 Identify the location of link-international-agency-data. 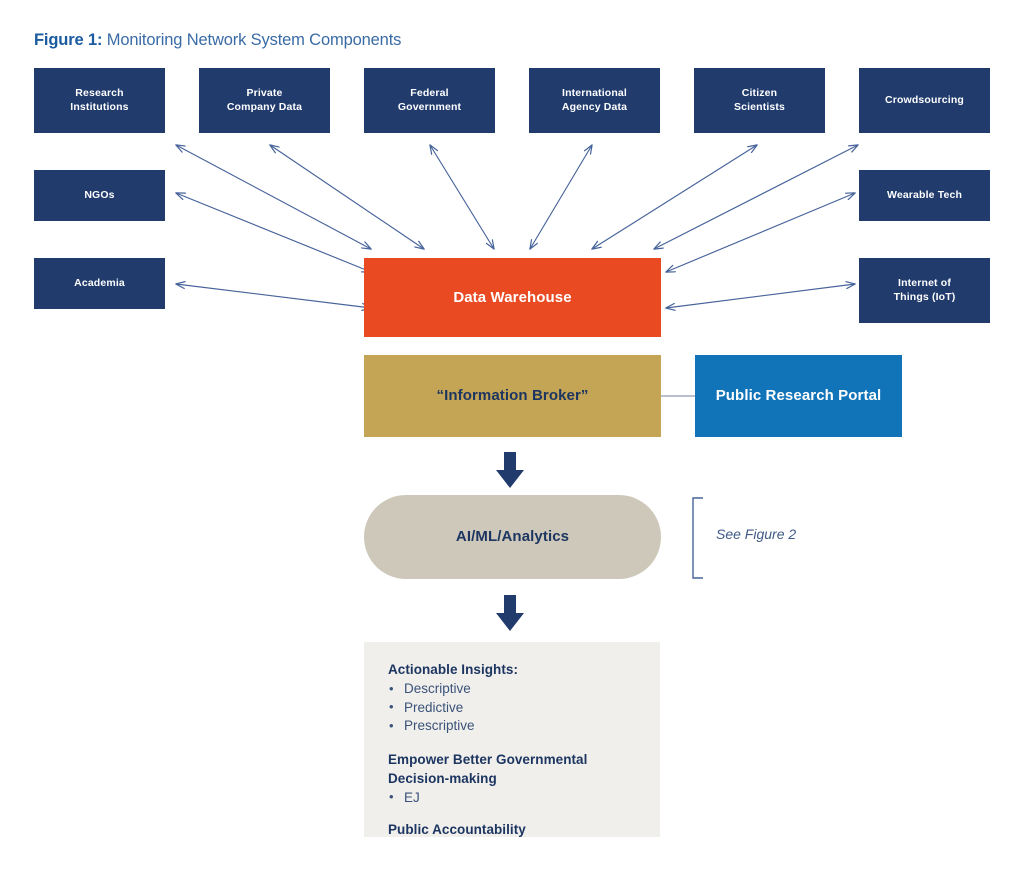
(561, 197).